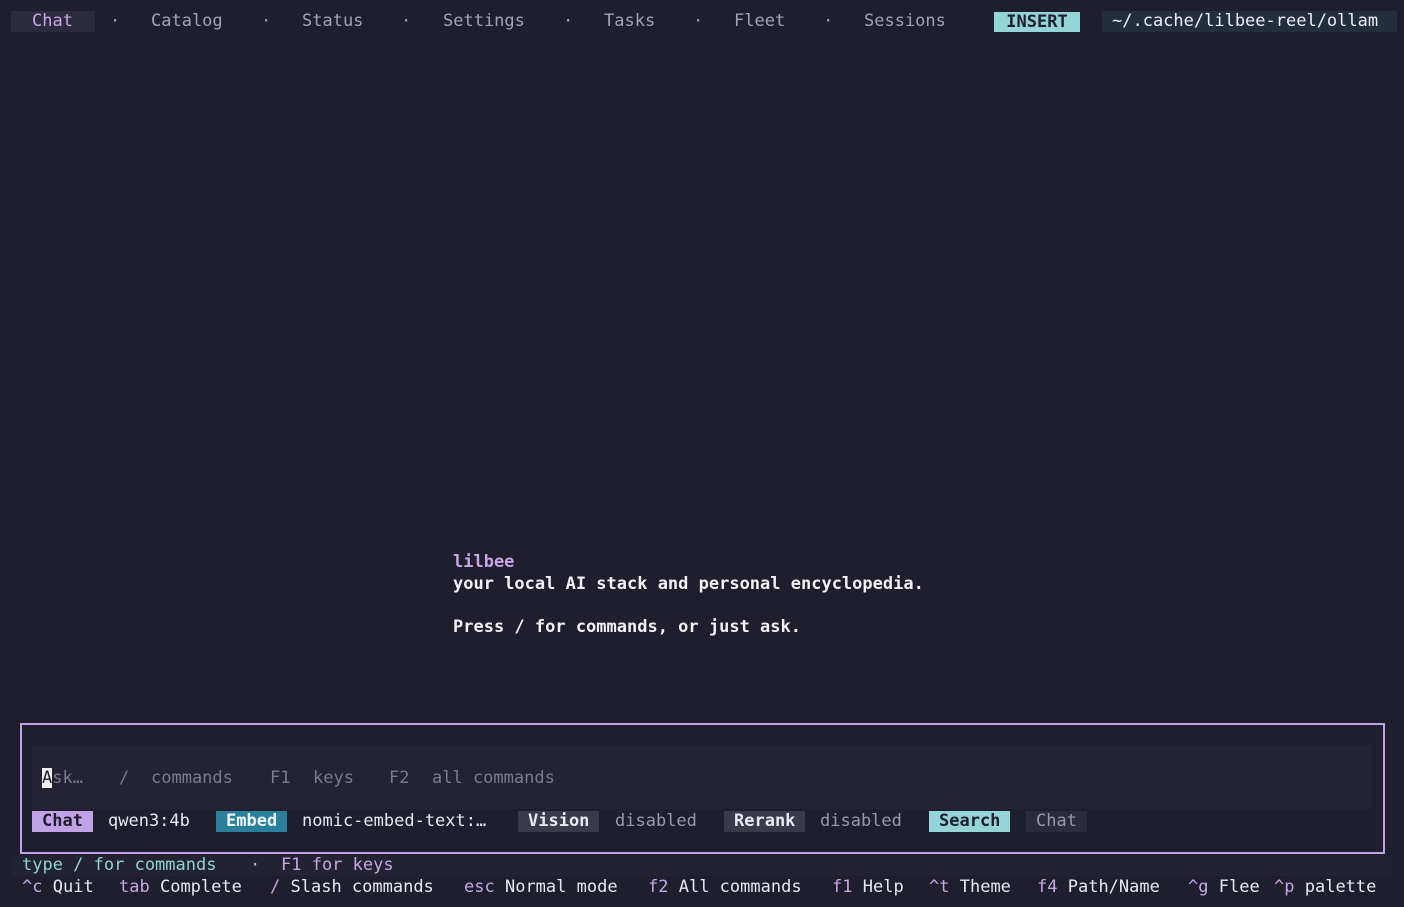 The image size is (1404, 907). Describe the element at coordinates (970, 821) in the screenshot. I see `search-mode-chip: Search` at that location.